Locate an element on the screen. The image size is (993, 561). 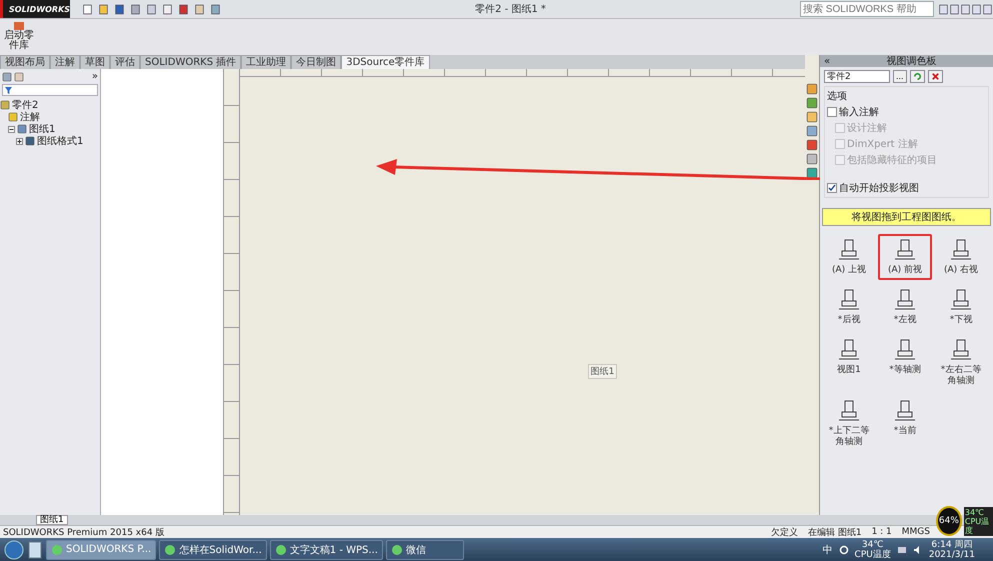
view-item: 视图1 is located at coordinates (849, 362).